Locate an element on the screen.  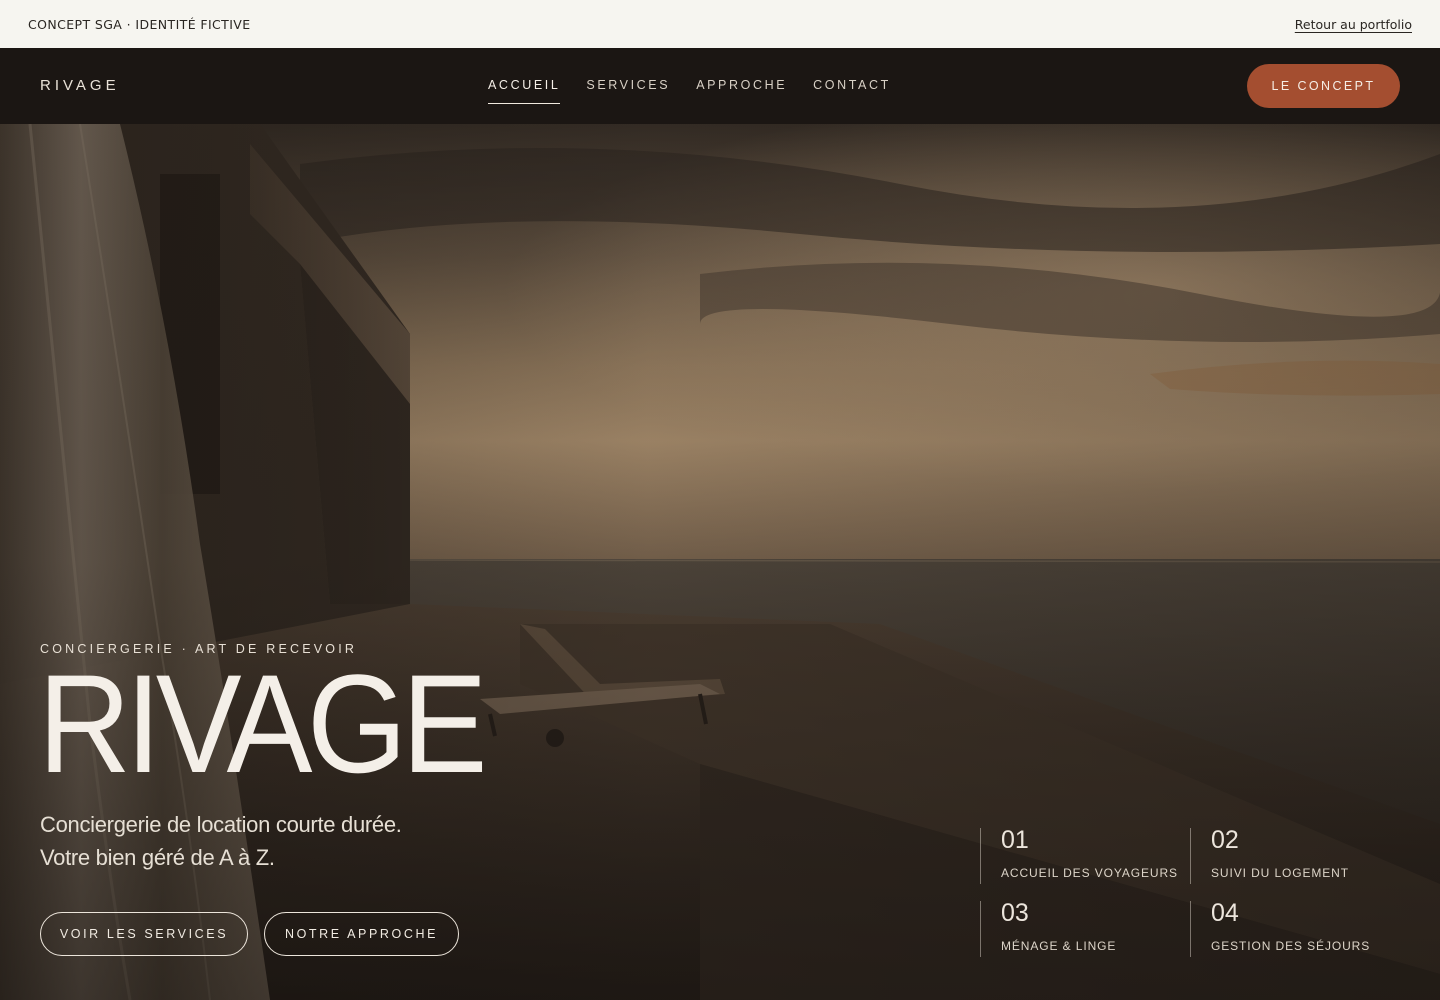
stat-number: 01 is located at coordinates (1015, 840).